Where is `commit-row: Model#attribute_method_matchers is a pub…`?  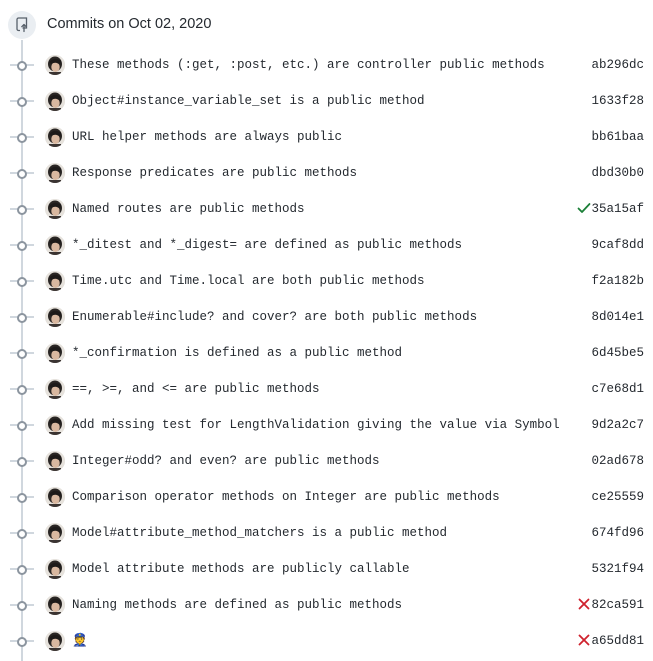 commit-row: Model#attribute_method_matchers is a pub… is located at coordinates (326, 533).